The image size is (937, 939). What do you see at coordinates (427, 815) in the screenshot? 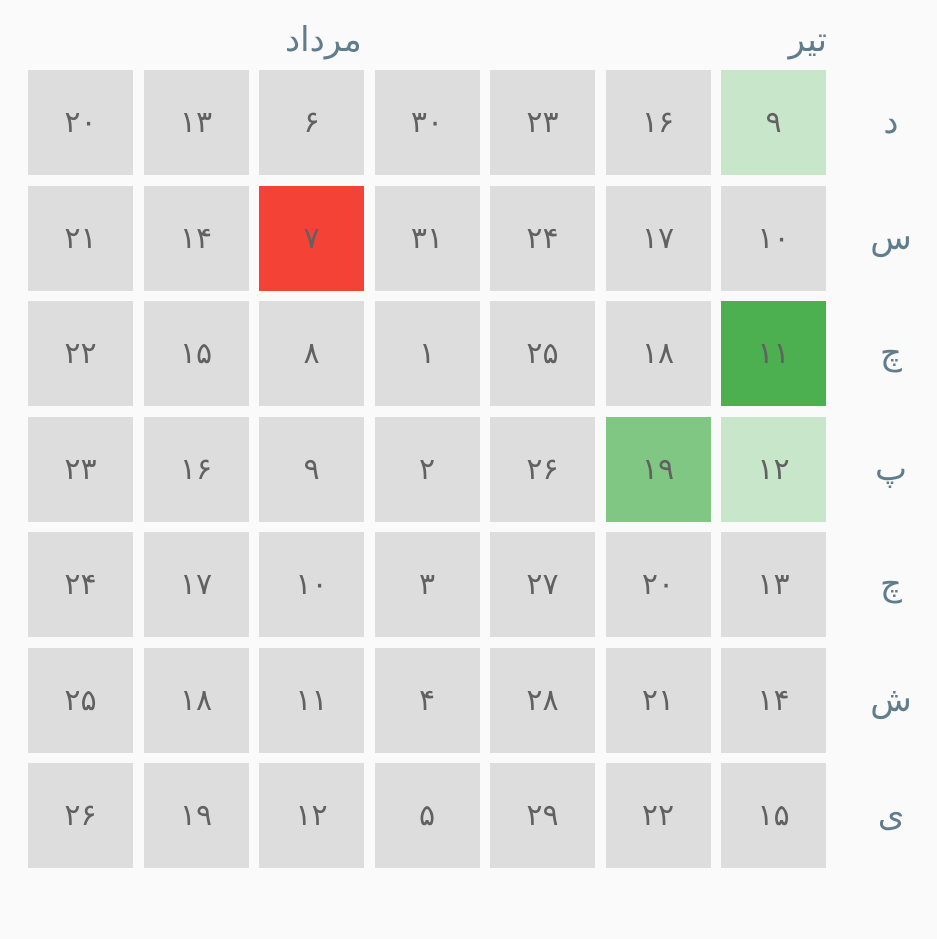
I see `day-cell: ۵` at bounding box center [427, 815].